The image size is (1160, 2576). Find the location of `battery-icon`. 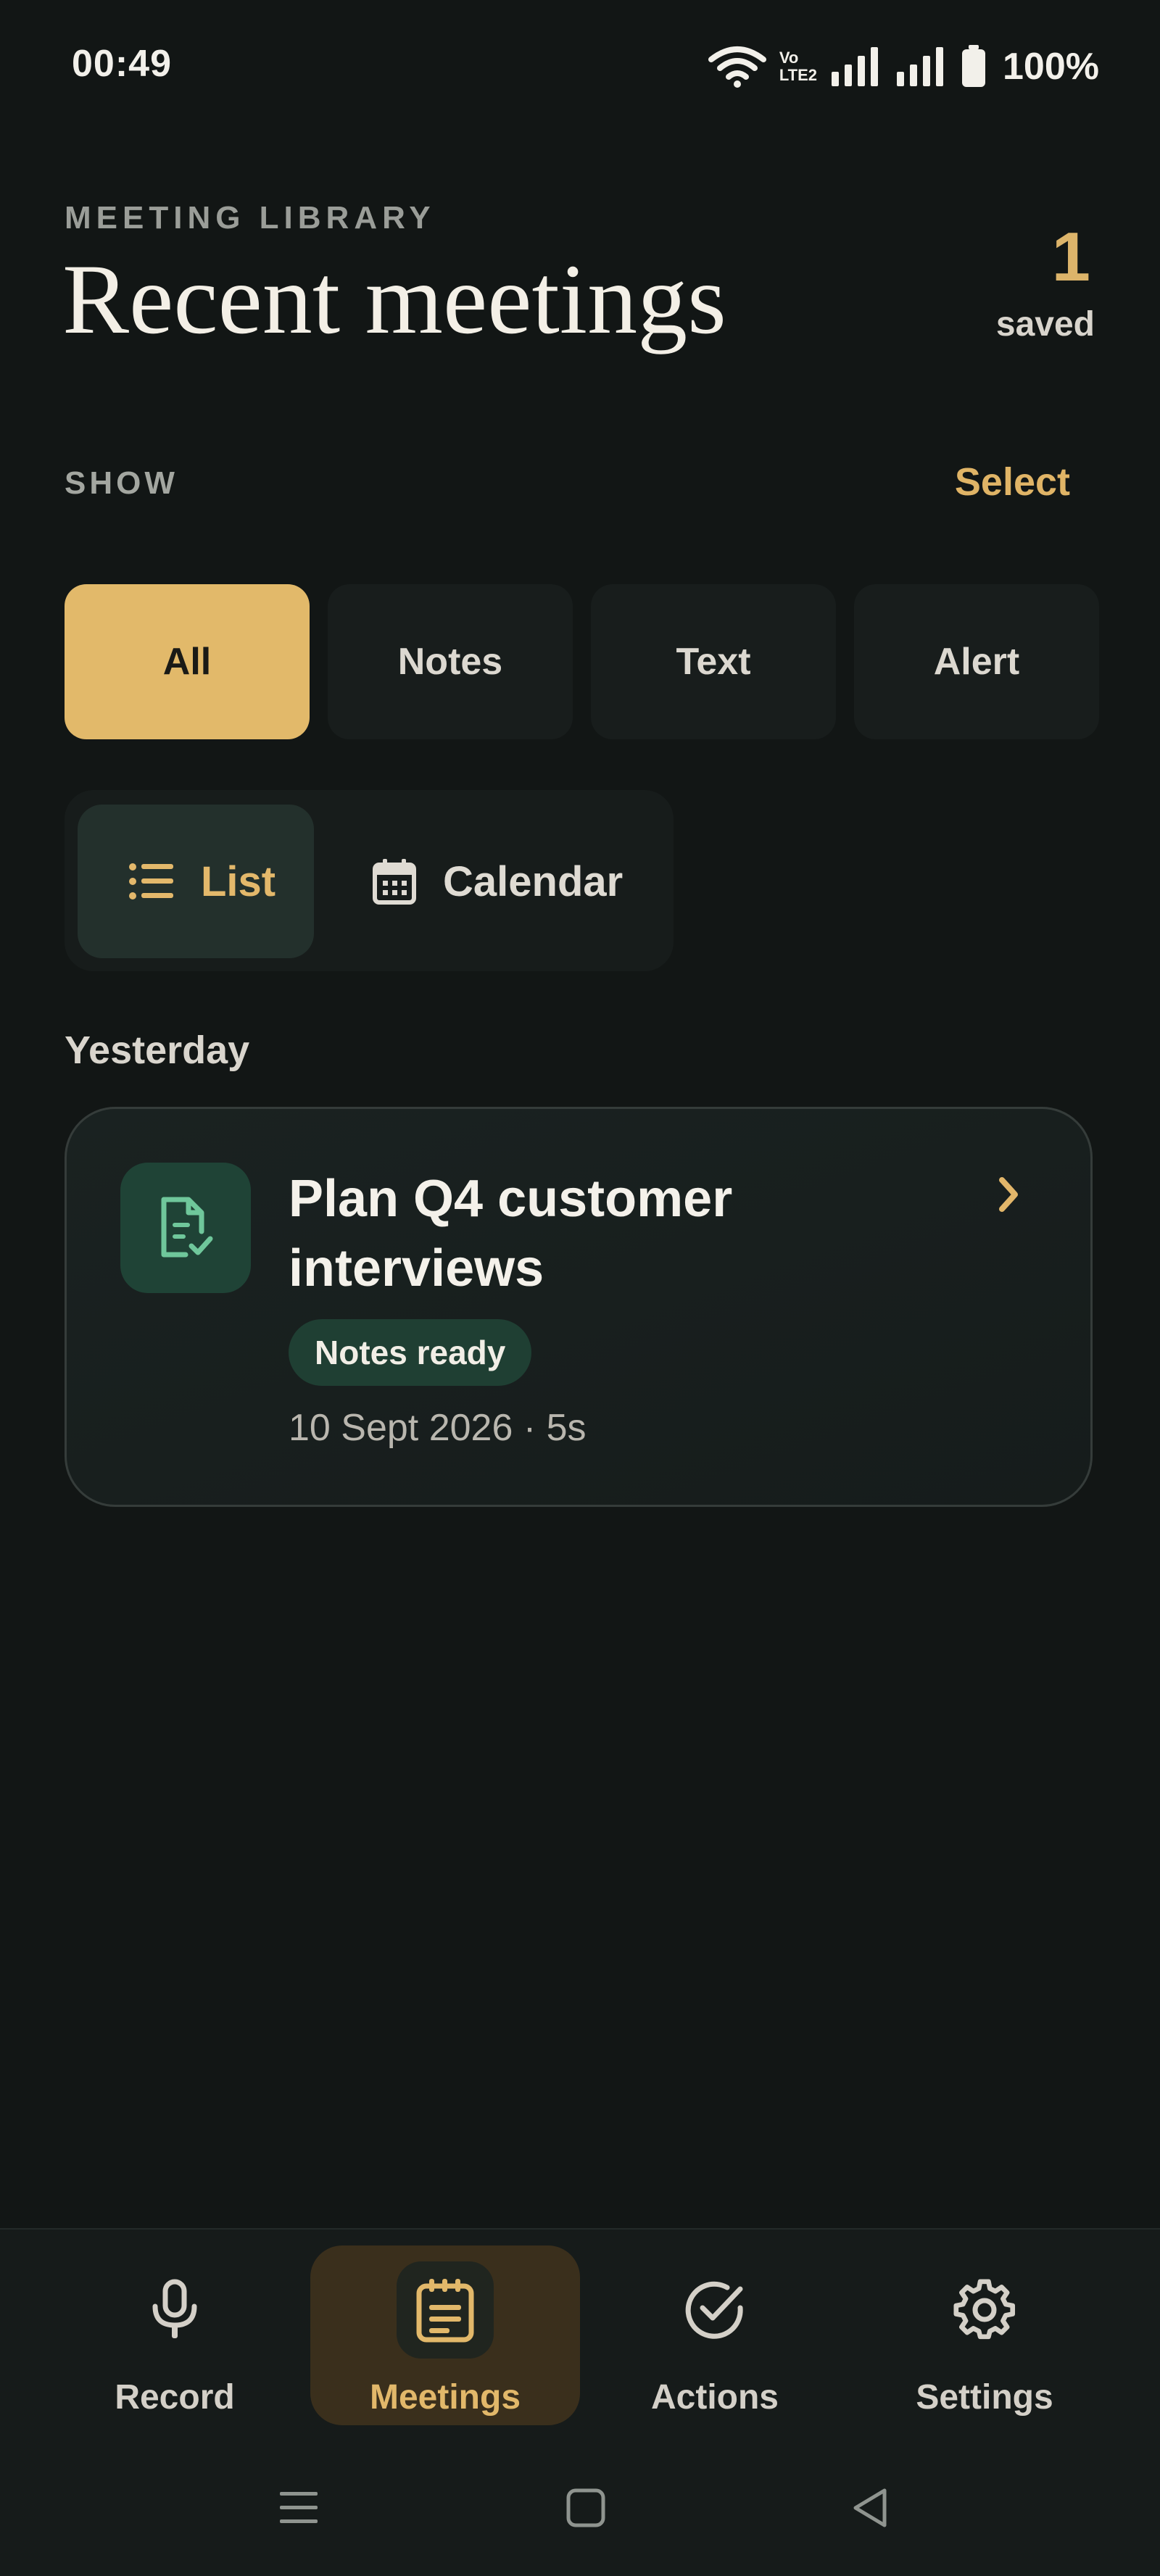

battery-icon is located at coordinates (974, 66).